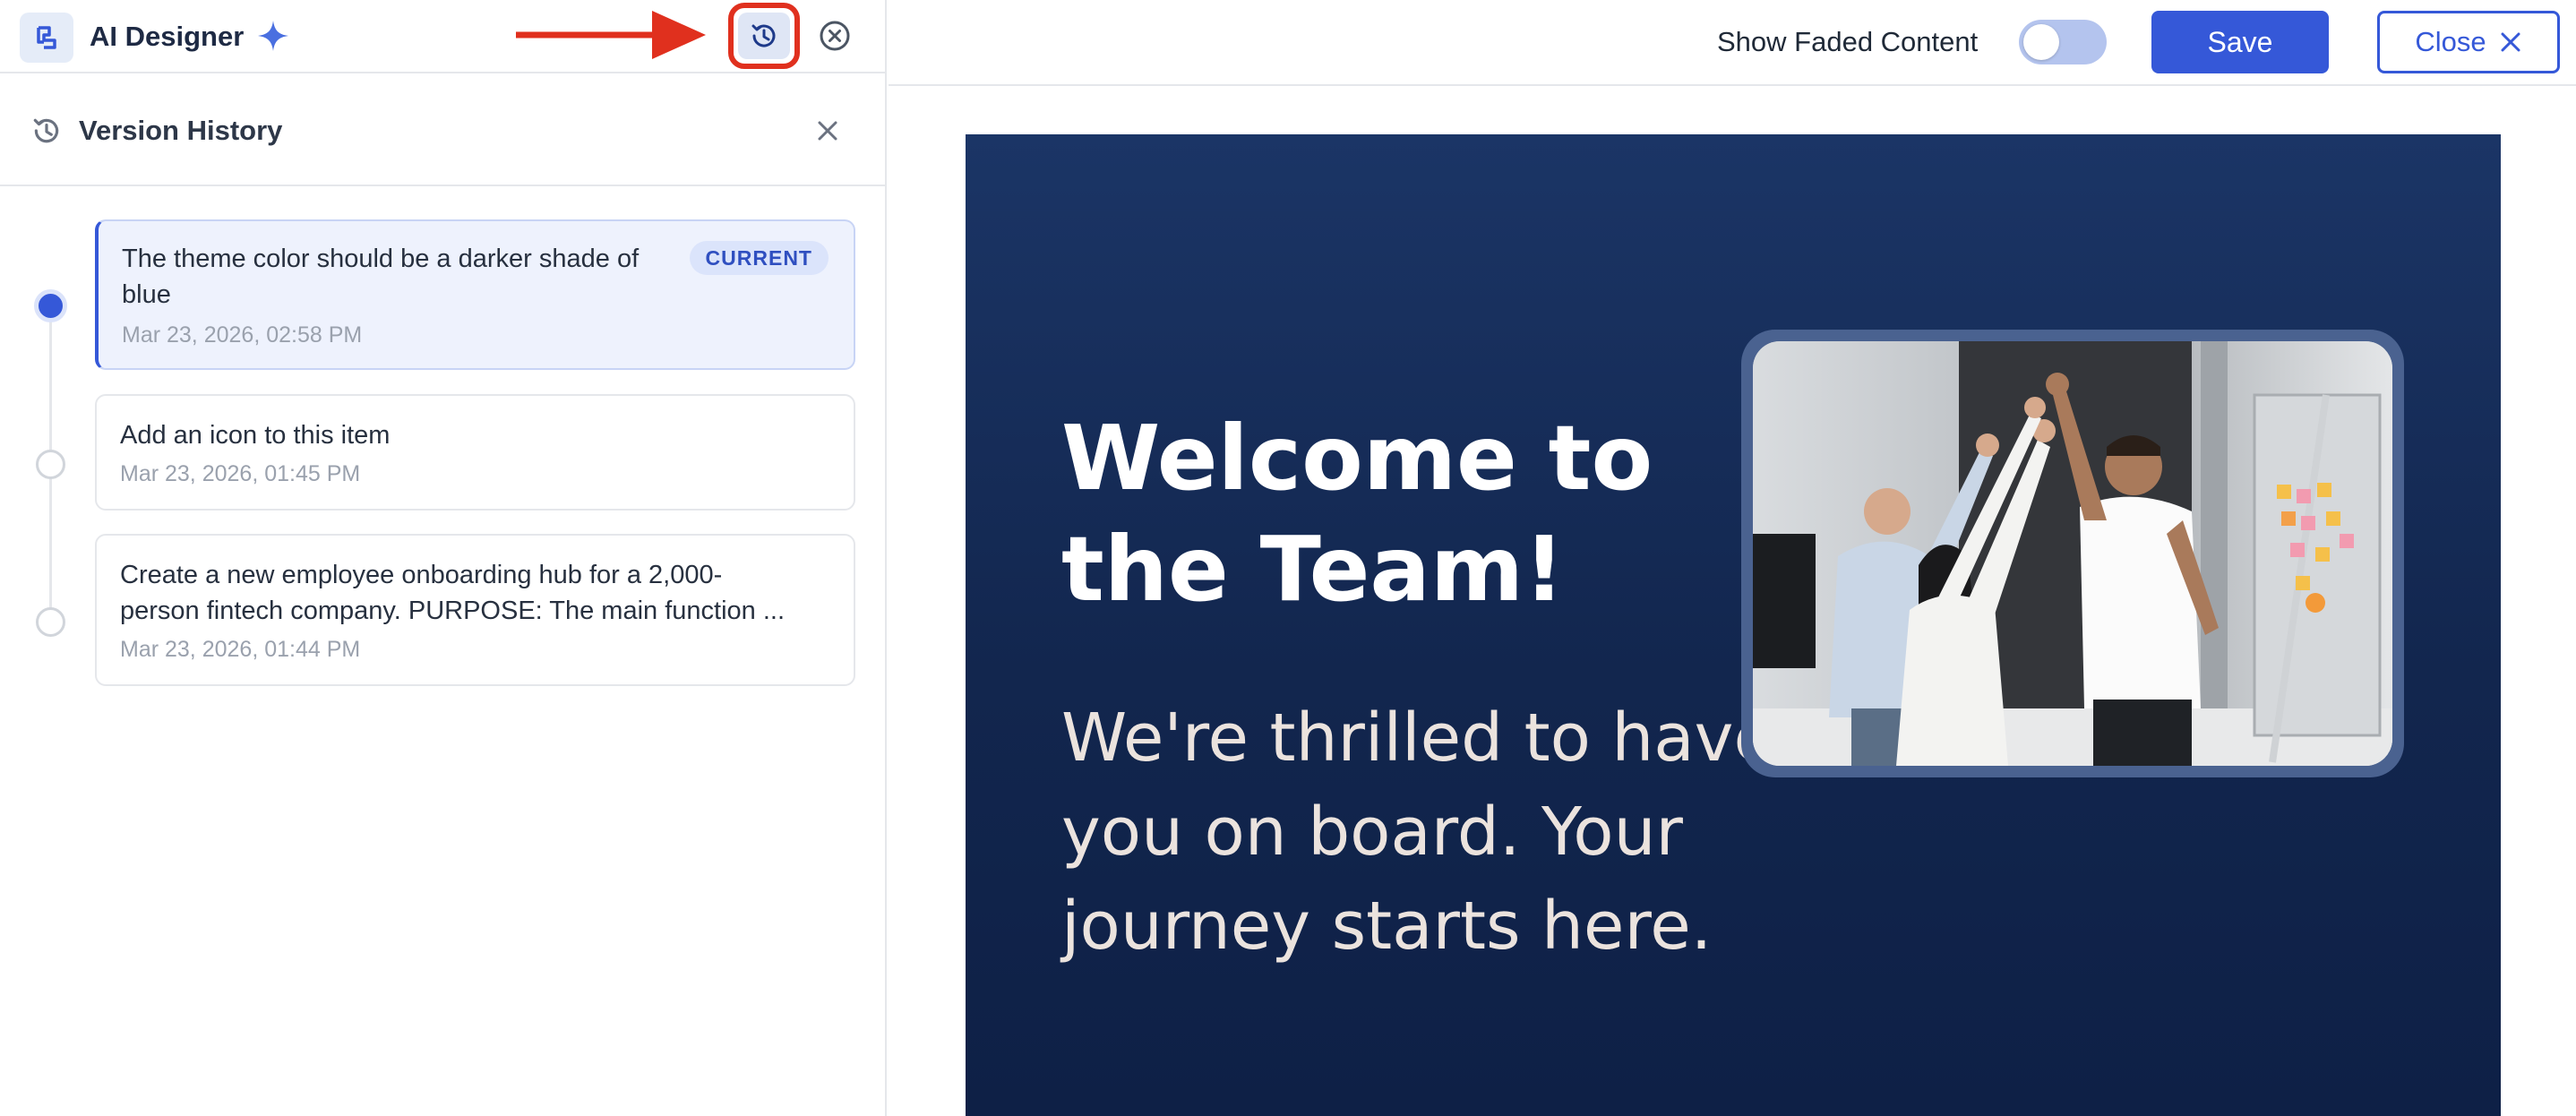 Image resolution: width=2576 pixels, height=1116 pixels. I want to click on version-text: Add an icon to this item, so click(255, 435).